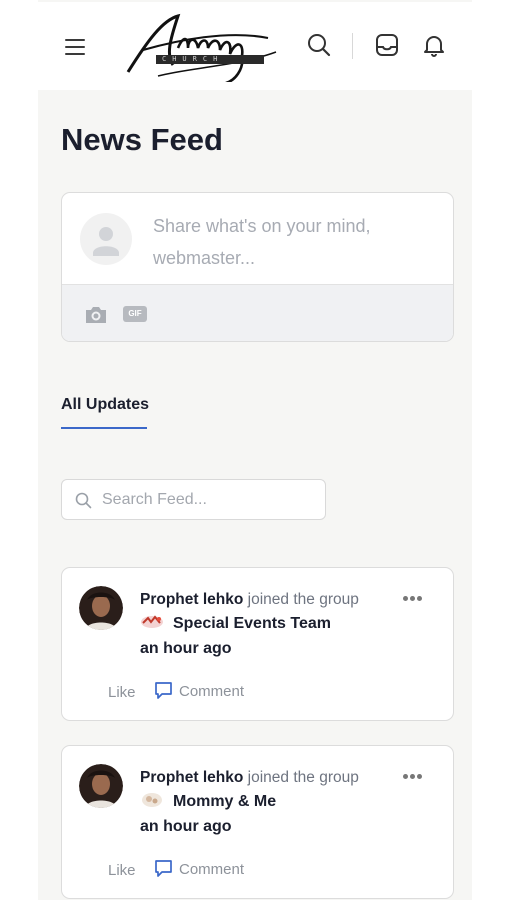  What do you see at coordinates (387, 45) in the screenshot?
I see `inbox-icon` at bounding box center [387, 45].